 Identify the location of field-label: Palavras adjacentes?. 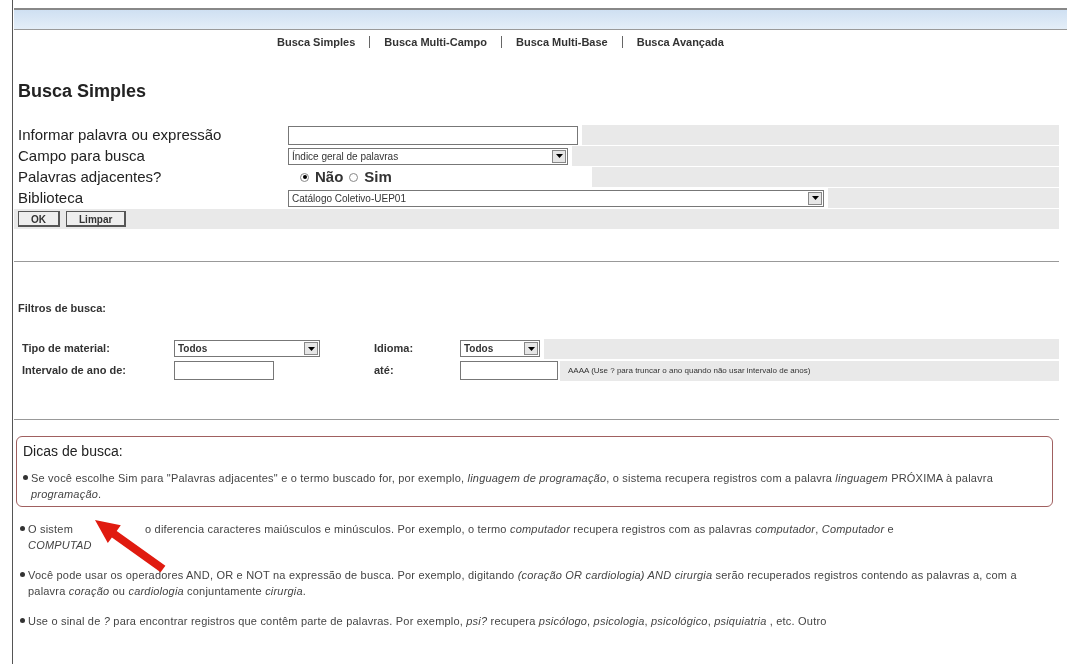
(90, 176).